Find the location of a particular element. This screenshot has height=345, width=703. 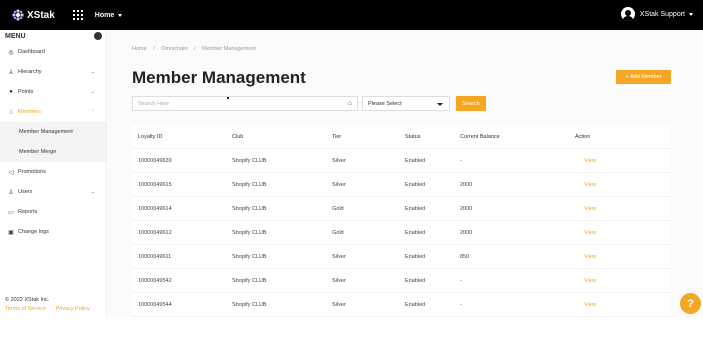

members-icon: ♙ is located at coordinates (11, 112).